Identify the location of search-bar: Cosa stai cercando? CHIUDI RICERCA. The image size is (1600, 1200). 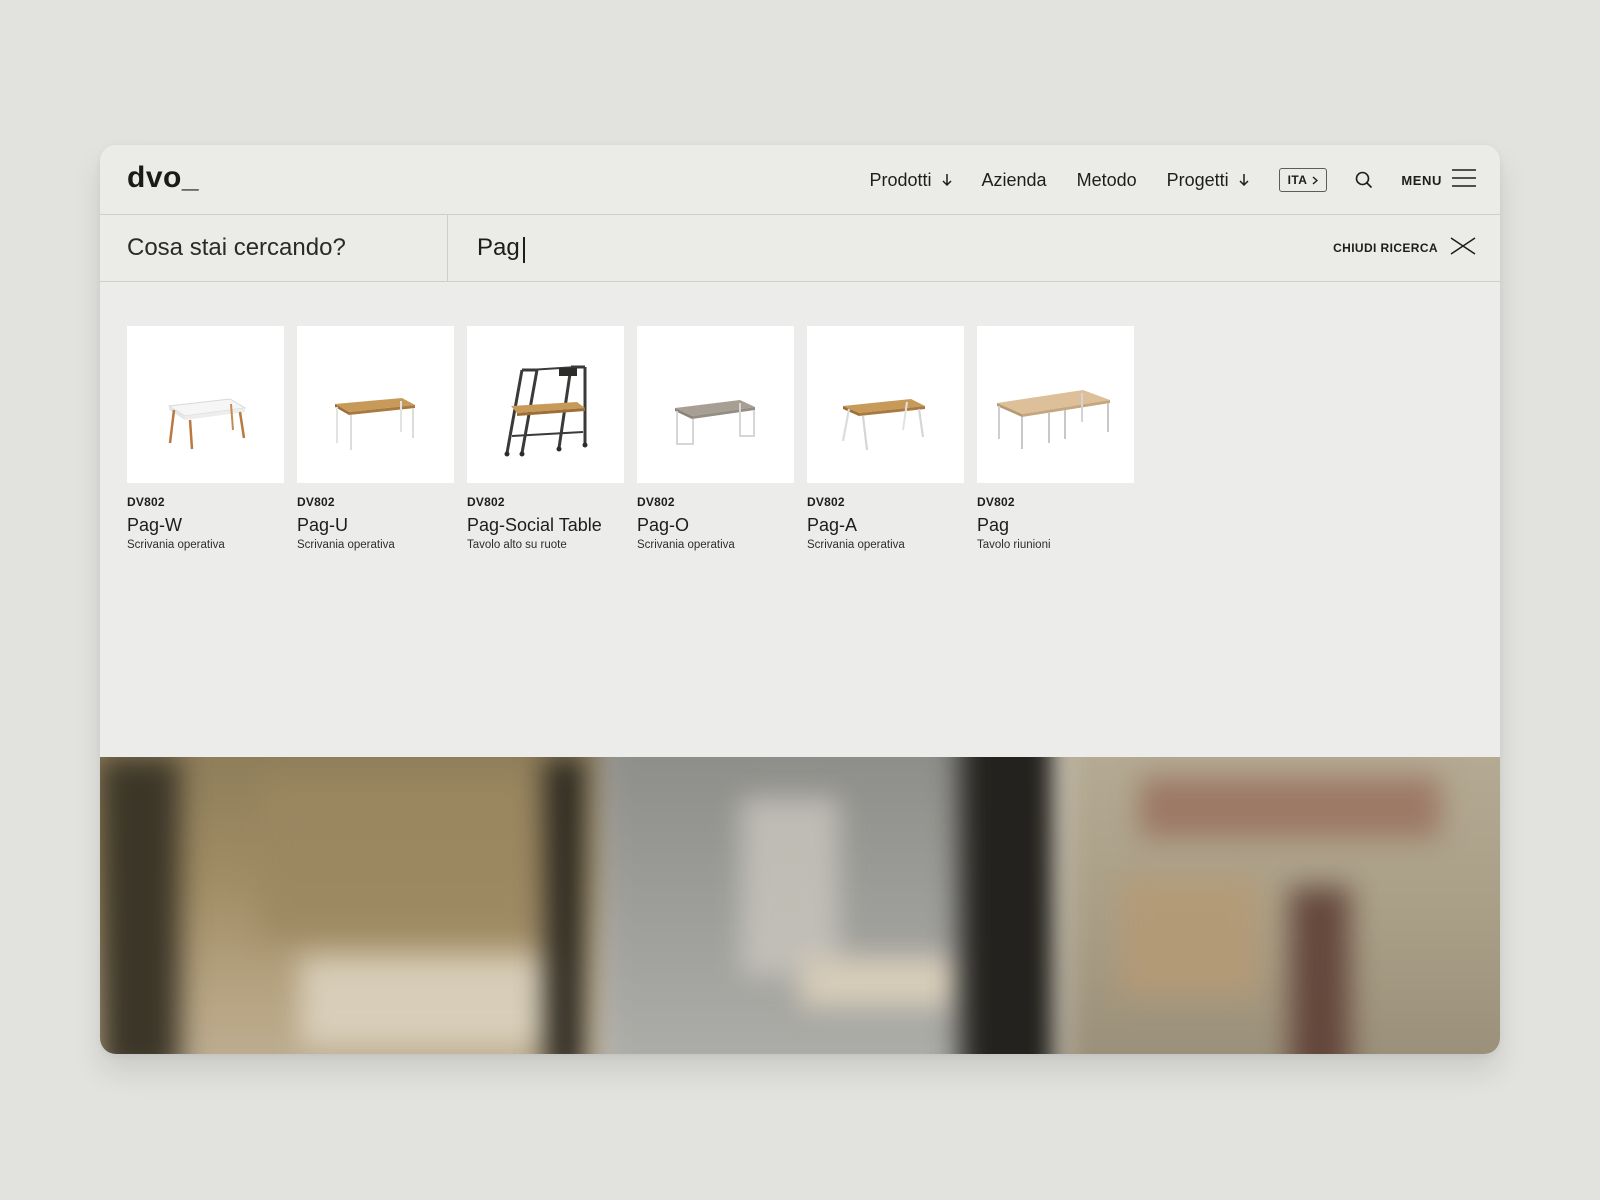
(800, 248).